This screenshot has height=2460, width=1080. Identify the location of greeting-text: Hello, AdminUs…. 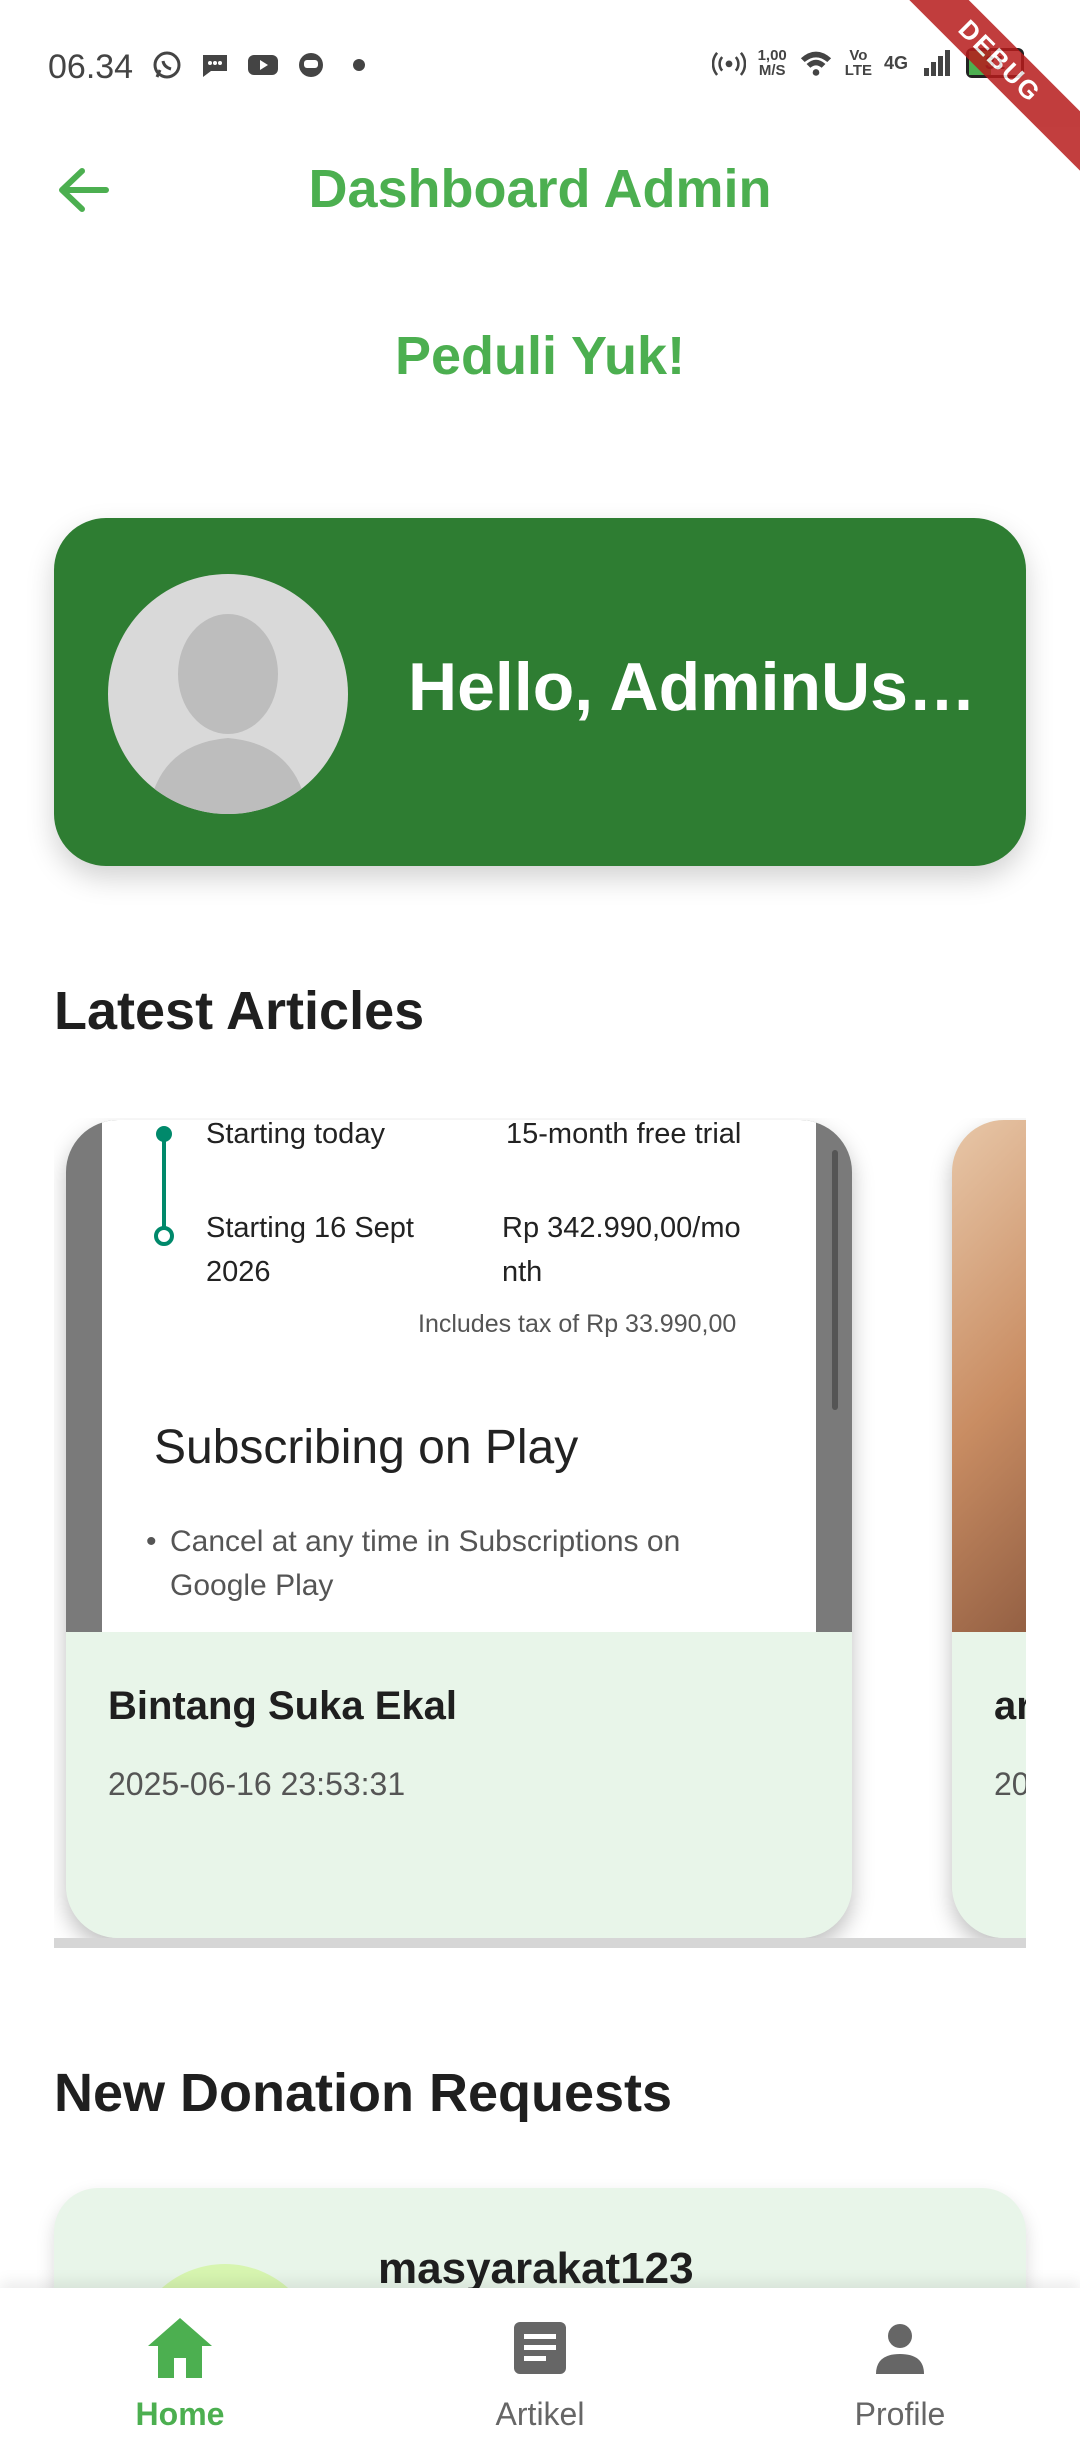
(692, 687).